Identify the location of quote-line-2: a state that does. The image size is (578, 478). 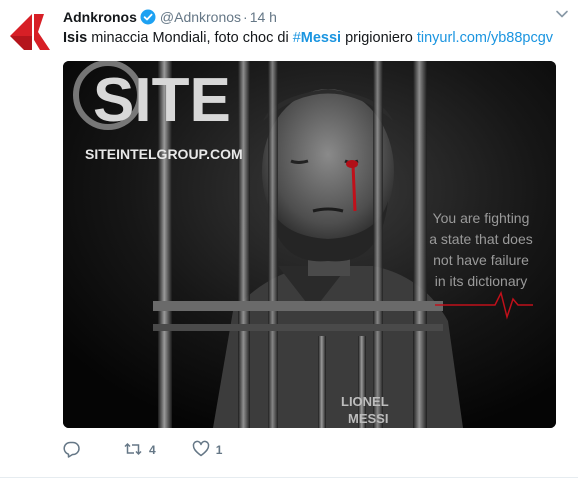
(481, 239).